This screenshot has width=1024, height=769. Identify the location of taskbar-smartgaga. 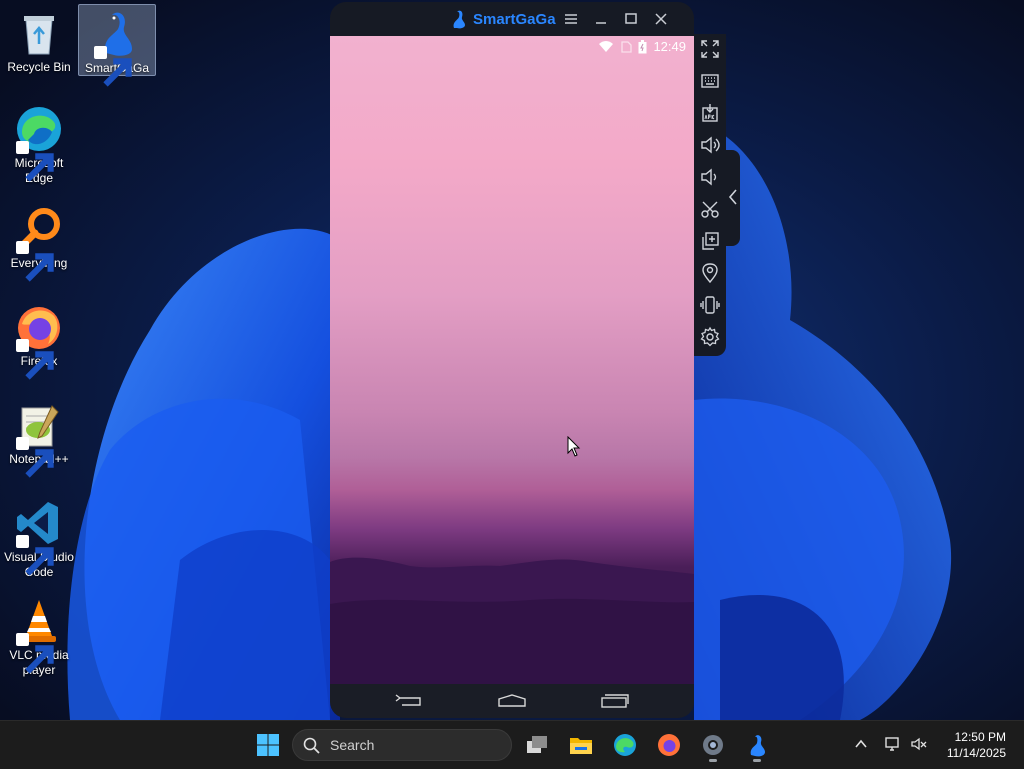
(757, 745).